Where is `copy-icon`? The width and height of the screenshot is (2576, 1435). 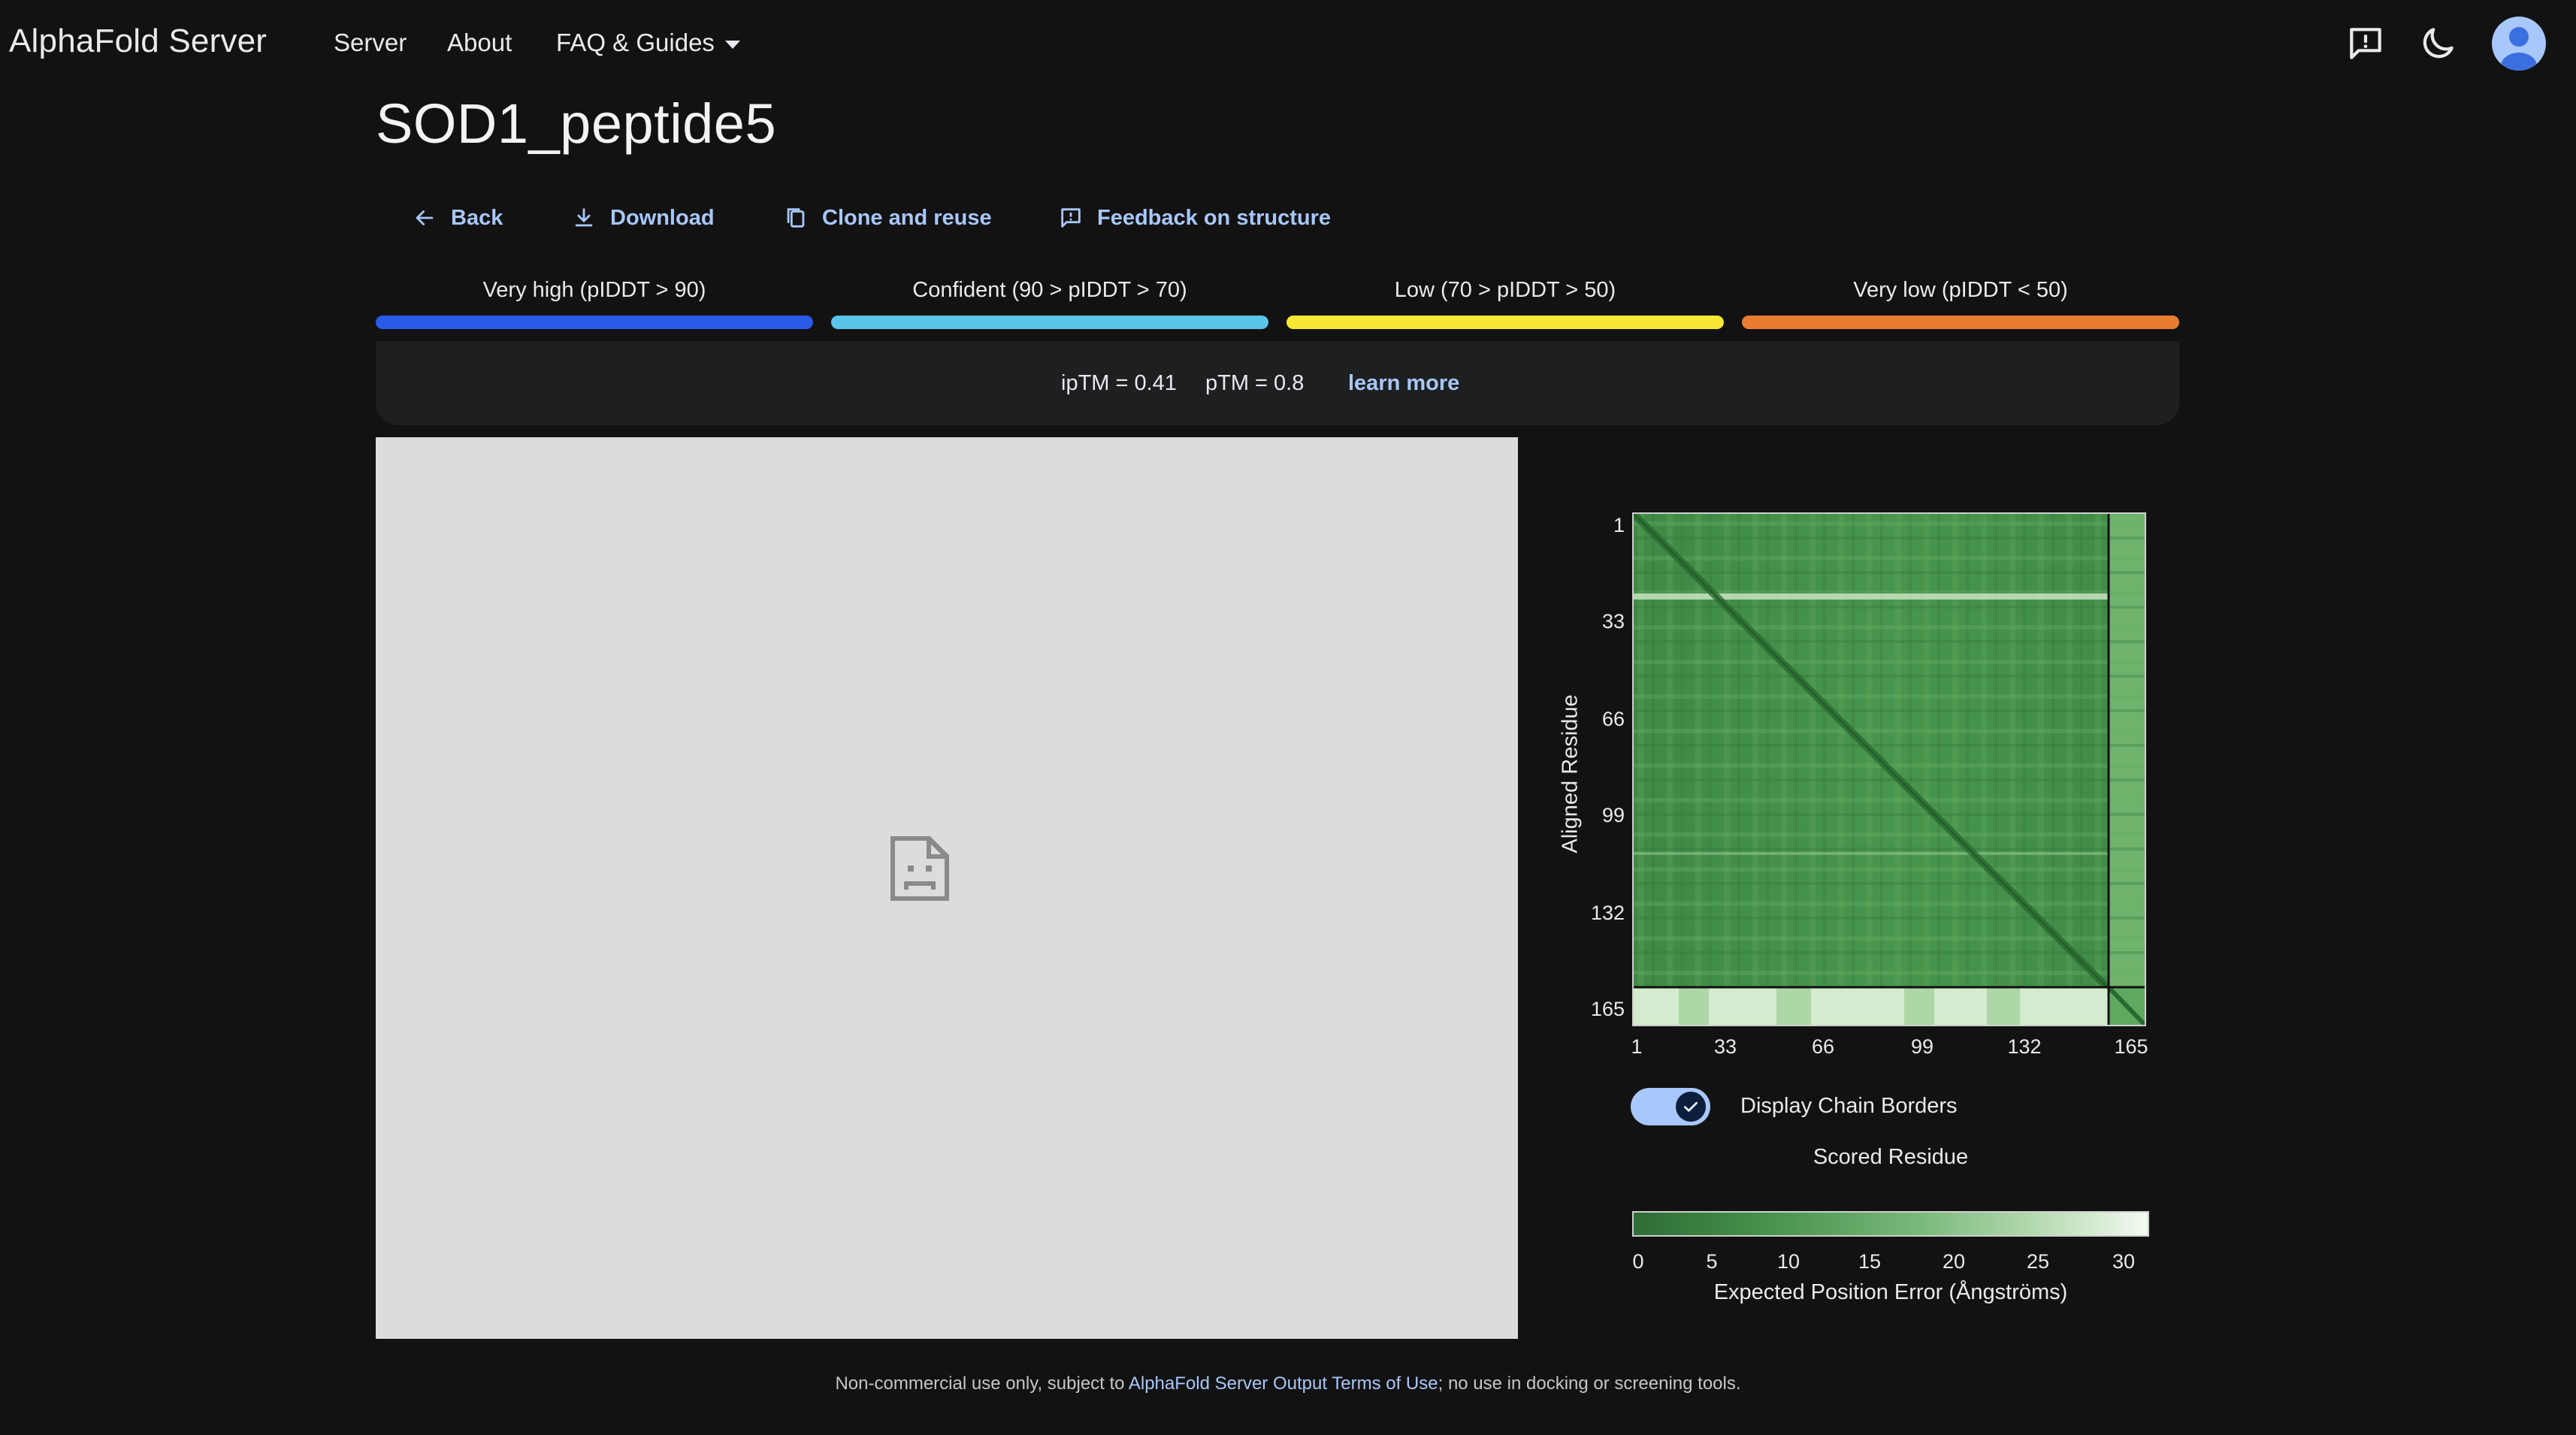
copy-icon is located at coordinates (796, 218).